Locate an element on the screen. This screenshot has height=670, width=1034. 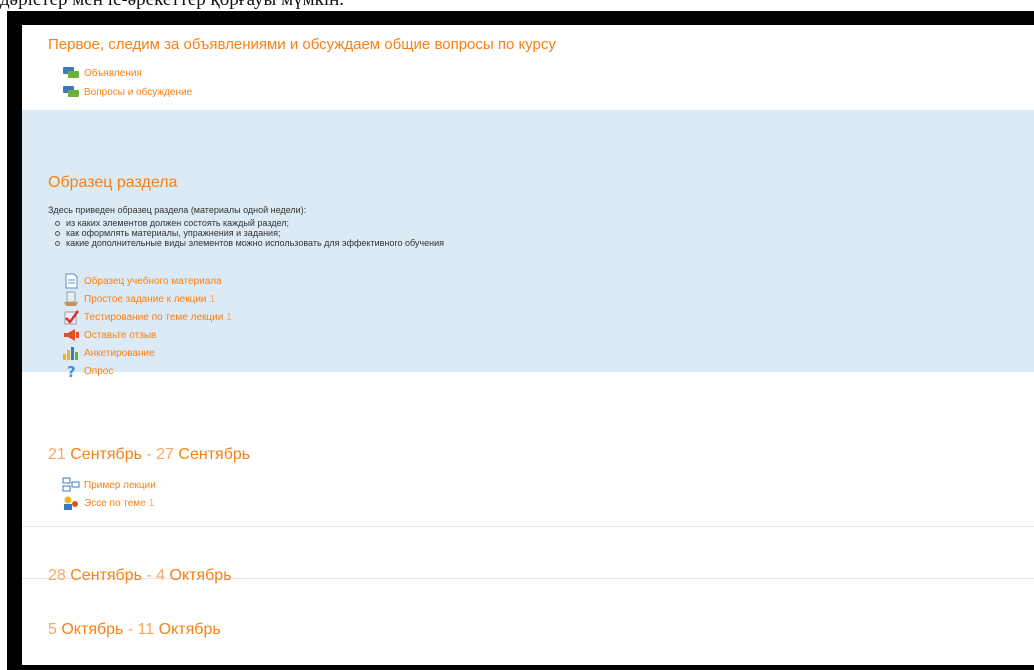
activity-label: Анкетирование is located at coordinates (119, 353).